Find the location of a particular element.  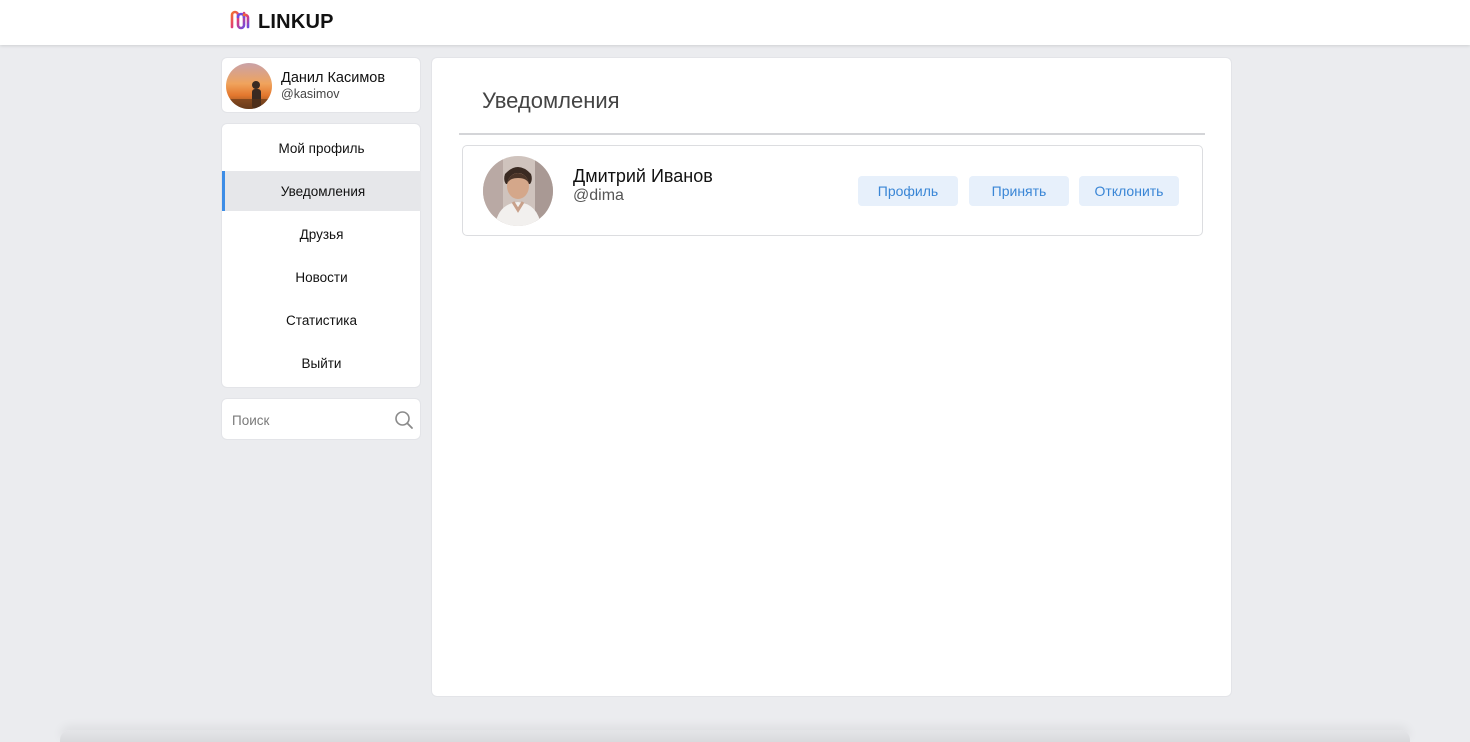

search-icon is located at coordinates (404, 420).